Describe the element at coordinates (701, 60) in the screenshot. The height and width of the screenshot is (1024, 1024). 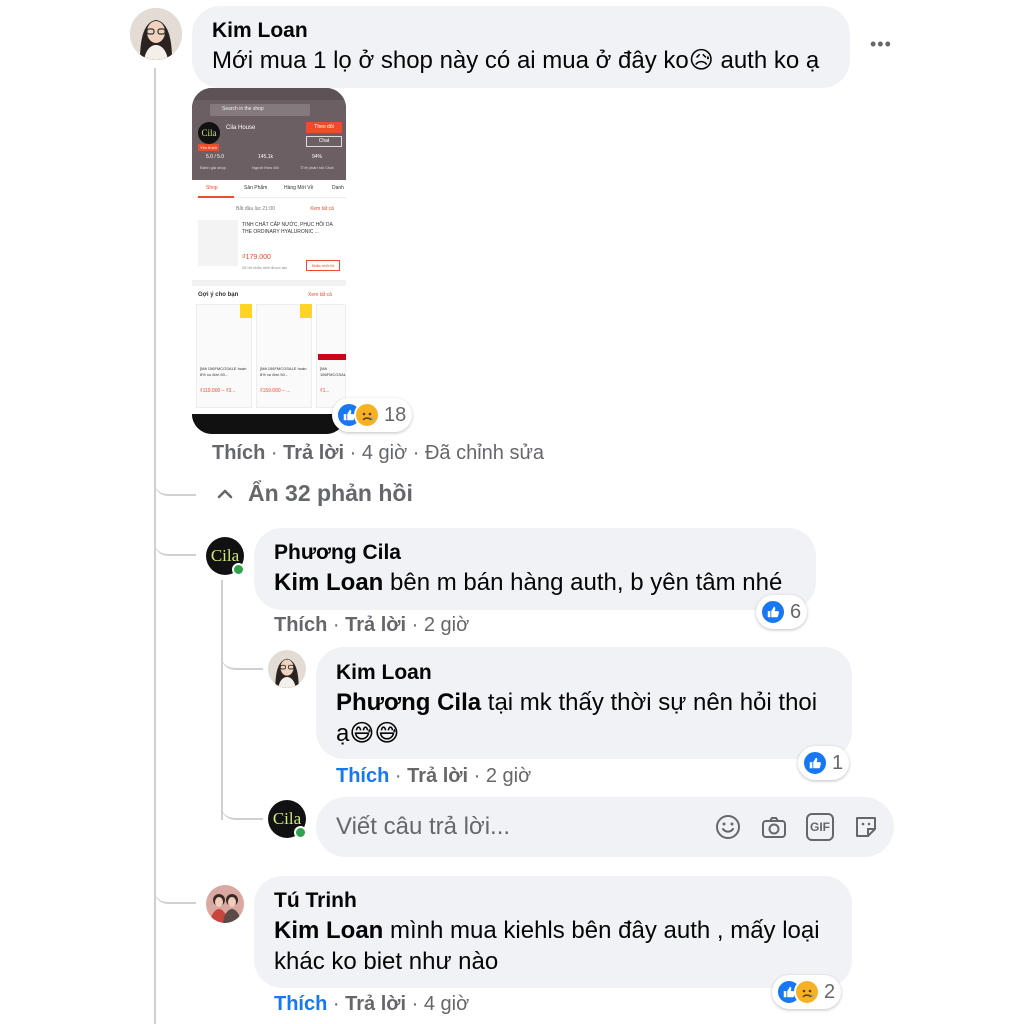
I see `sad-emoji: 😥` at that location.